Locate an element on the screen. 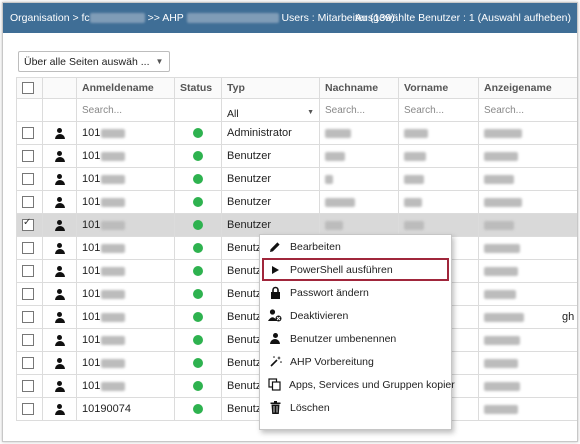  copy-icon is located at coordinates (274, 385).